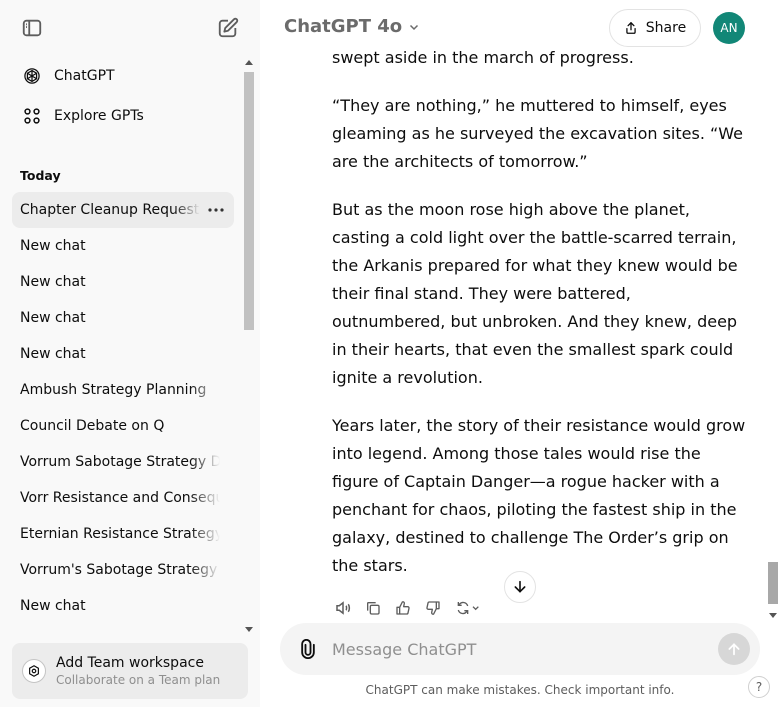  Describe the element at coordinates (631, 28) in the screenshot. I see `share-icon` at that location.